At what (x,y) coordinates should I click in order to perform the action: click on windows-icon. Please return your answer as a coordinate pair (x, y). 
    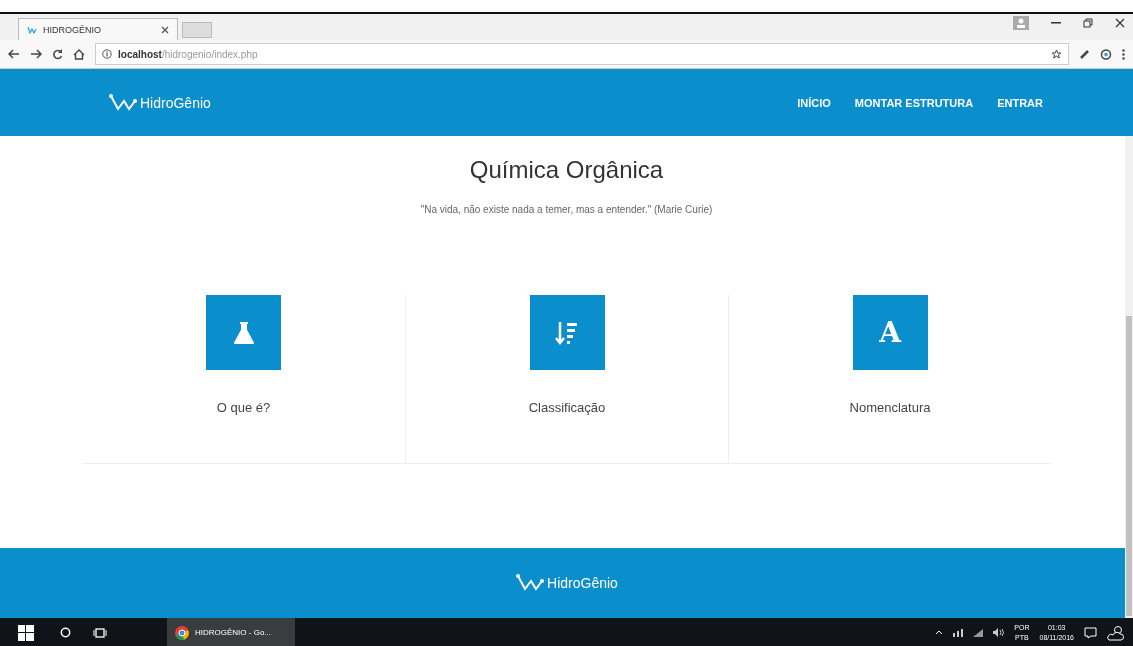
    Looking at the image, I should click on (26, 632).